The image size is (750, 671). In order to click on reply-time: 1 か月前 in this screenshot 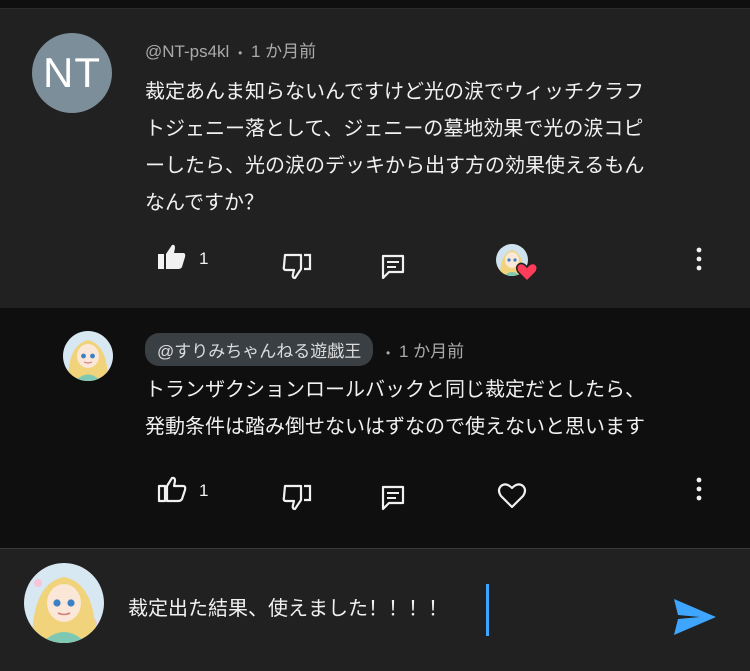, I will do `click(431, 351)`.